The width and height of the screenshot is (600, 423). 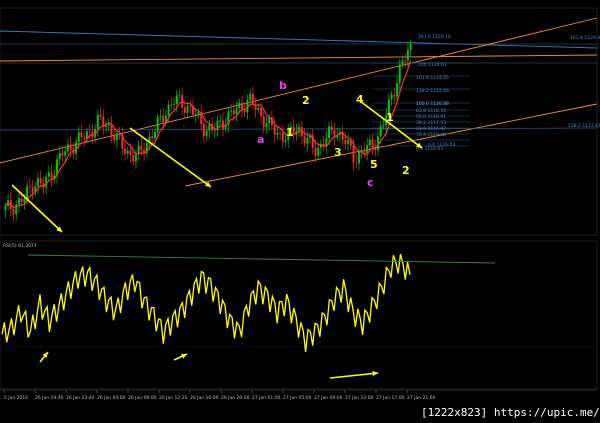 What do you see at coordinates (390, 117) in the screenshot?
I see `wave-label-green: 1` at bounding box center [390, 117].